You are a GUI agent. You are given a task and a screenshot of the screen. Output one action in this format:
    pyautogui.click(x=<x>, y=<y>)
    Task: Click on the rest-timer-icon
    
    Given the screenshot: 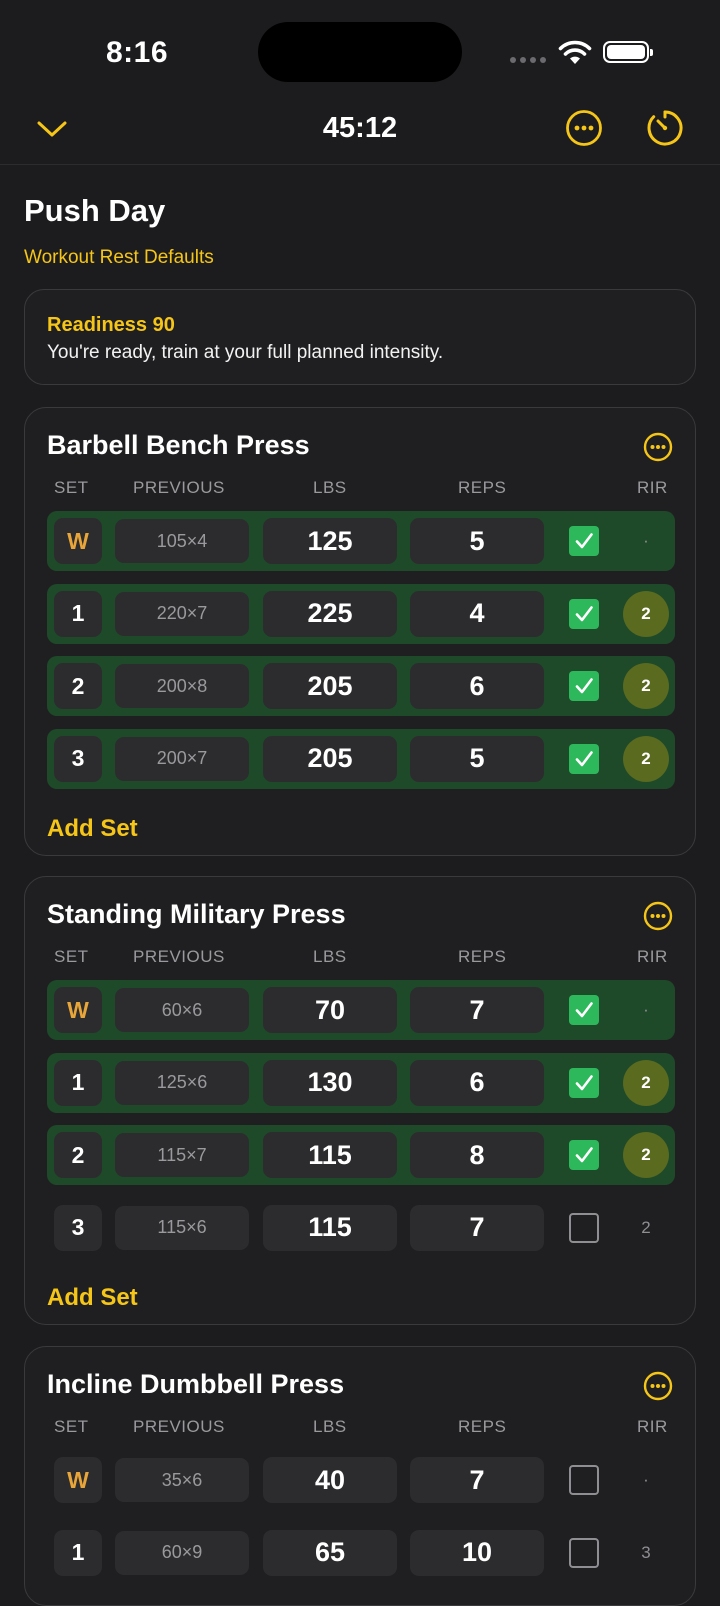 What is the action you would take?
    pyautogui.click(x=665, y=128)
    